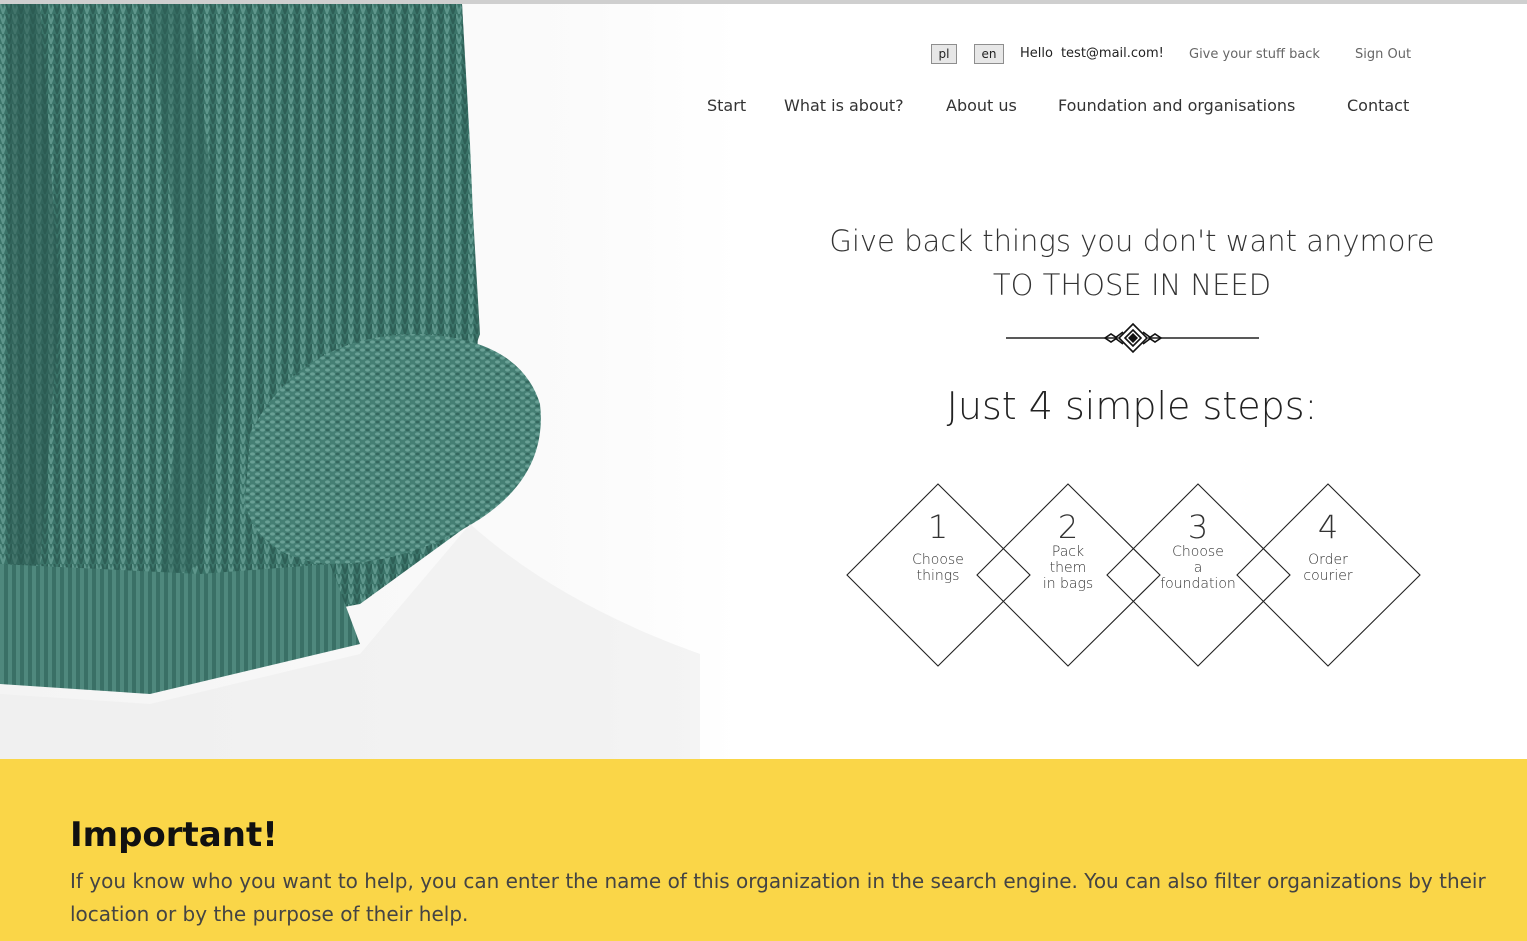 Image resolution: width=1527 pixels, height=941 pixels. Describe the element at coordinates (1112, 53) in the screenshot. I see `user-email: test@mail.com!` at that location.